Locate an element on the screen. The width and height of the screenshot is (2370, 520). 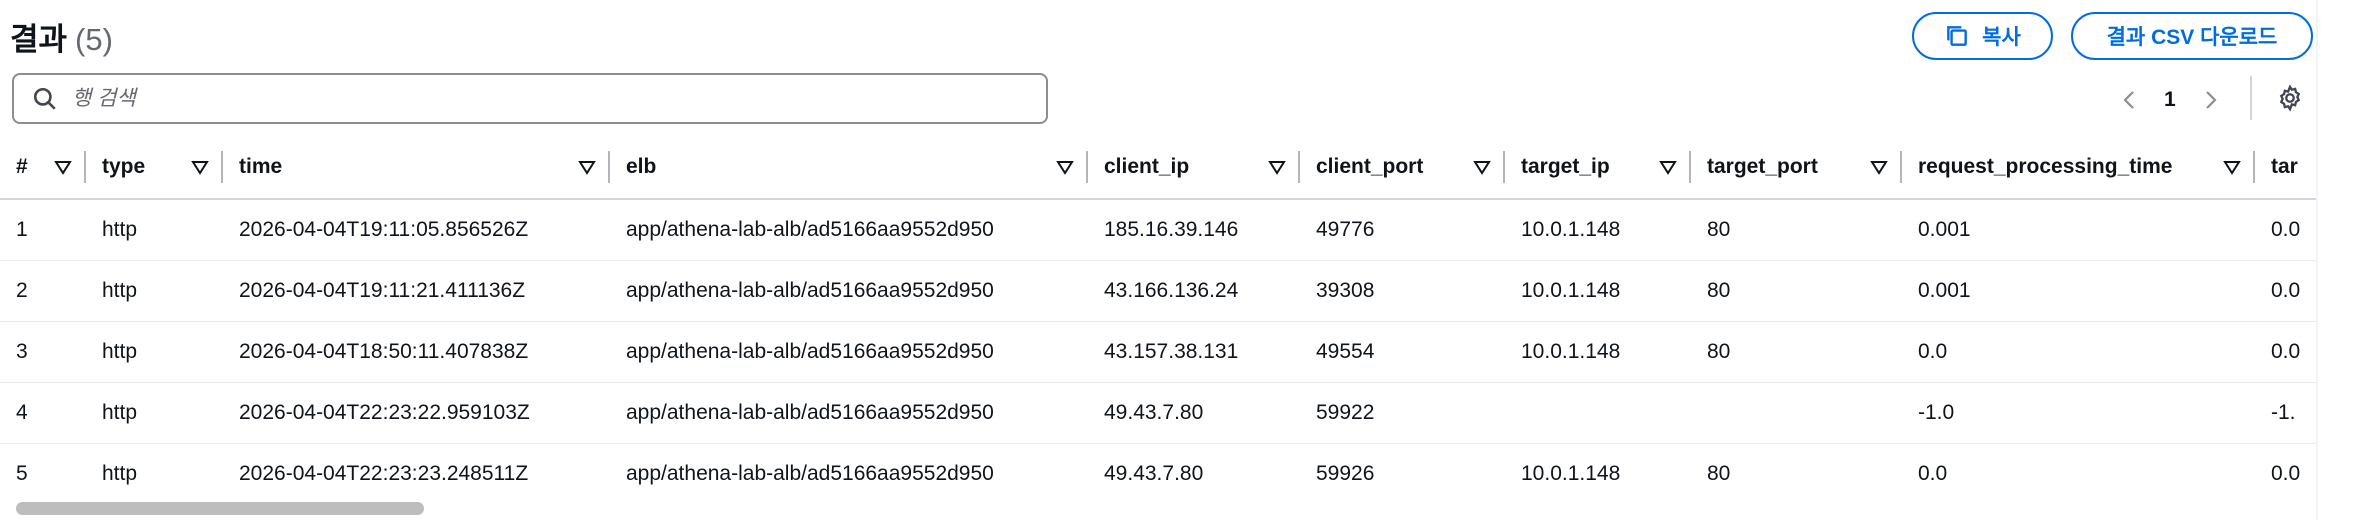
column-header-label: time is located at coordinates (261, 166).